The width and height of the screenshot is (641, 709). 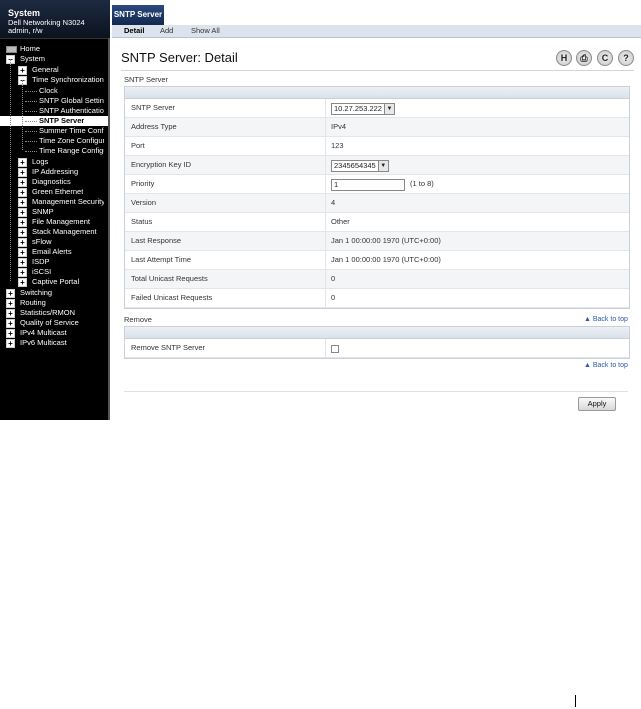 I want to click on priority-range-hint: (1 to 8), so click(x=422, y=183).